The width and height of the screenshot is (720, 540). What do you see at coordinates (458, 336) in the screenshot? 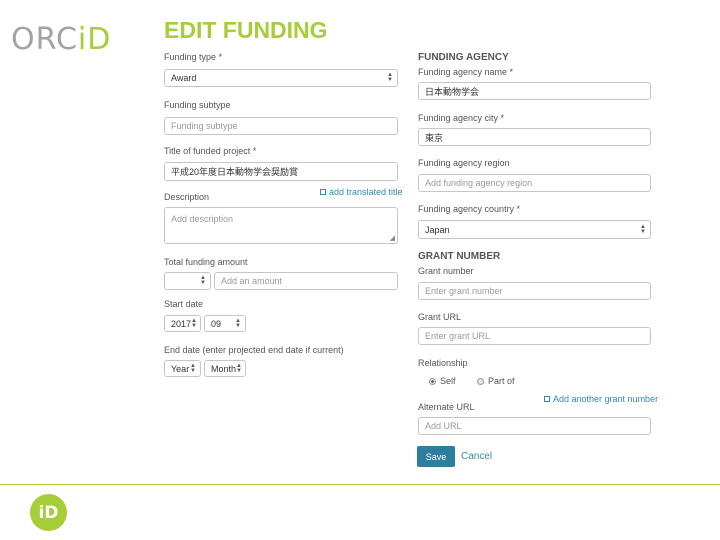
I see `grant-url-placeholder: Enter grant URL` at bounding box center [458, 336].